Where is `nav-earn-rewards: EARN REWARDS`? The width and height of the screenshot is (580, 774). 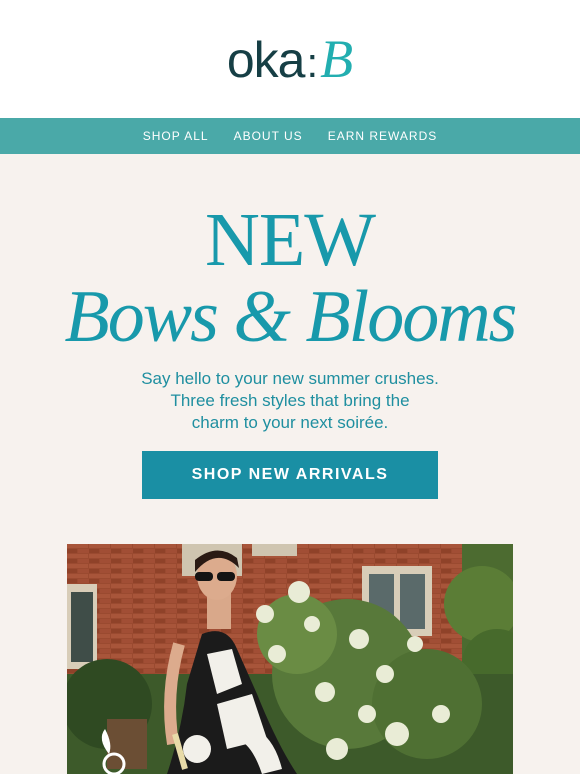 nav-earn-rewards: EARN REWARDS is located at coordinates (383, 136).